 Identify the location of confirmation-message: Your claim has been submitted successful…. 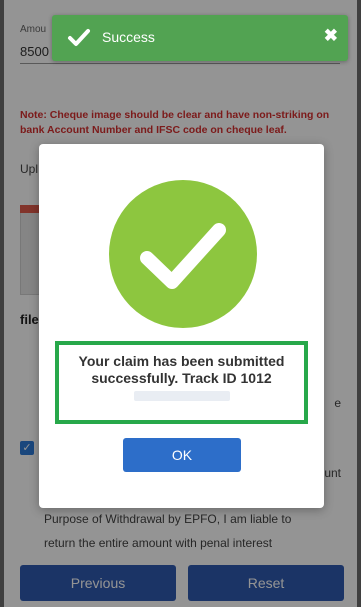
(181, 378).